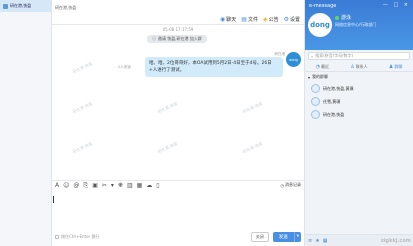 This screenshot has width=413, height=246. What do you see at coordinates (104, 185) in the screenshot?
I see `screenshot-icon: ✂` at bounding box center [104, 185].